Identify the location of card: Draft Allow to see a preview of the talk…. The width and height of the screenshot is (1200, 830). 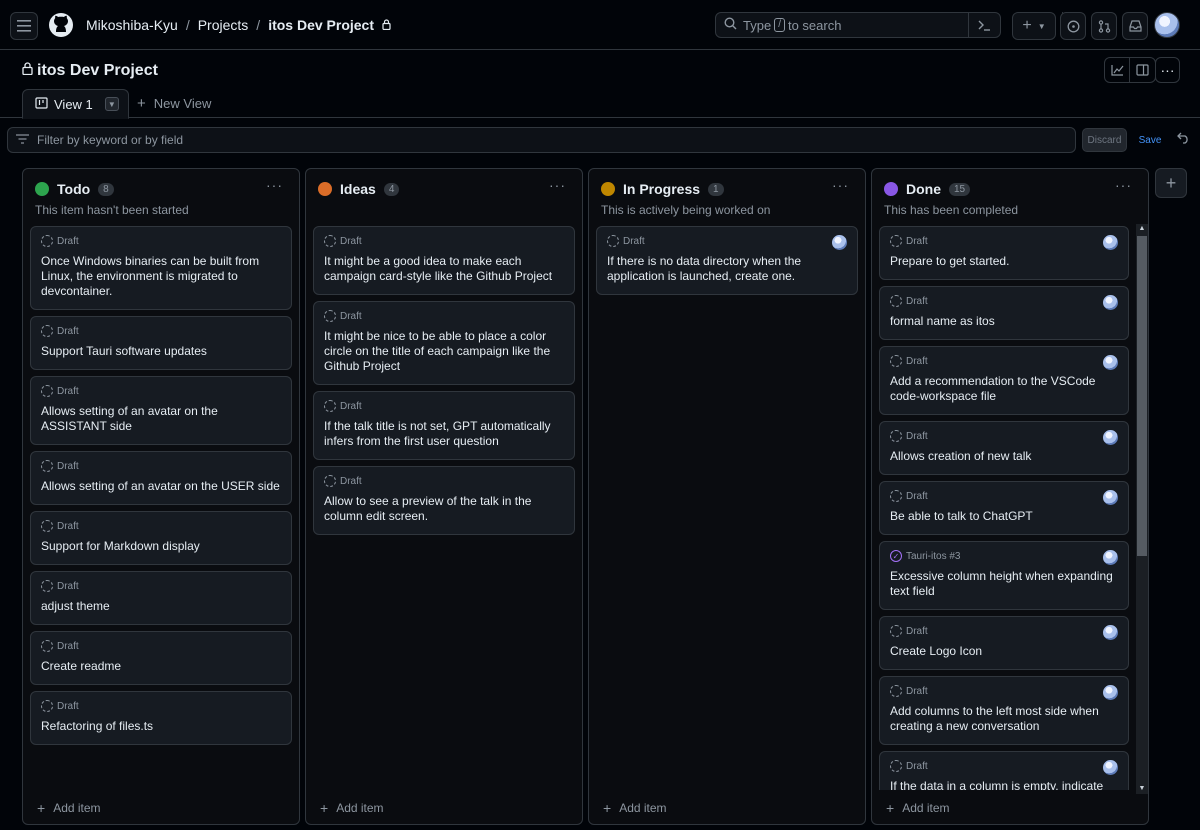
(444, 500).